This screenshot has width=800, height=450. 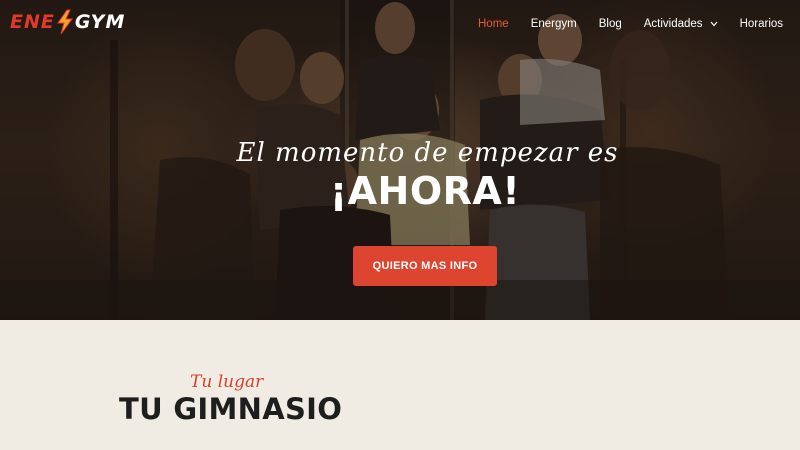 I want to click on more-info-button: QUIERO MAS INFO, so click(x=425, y=266).